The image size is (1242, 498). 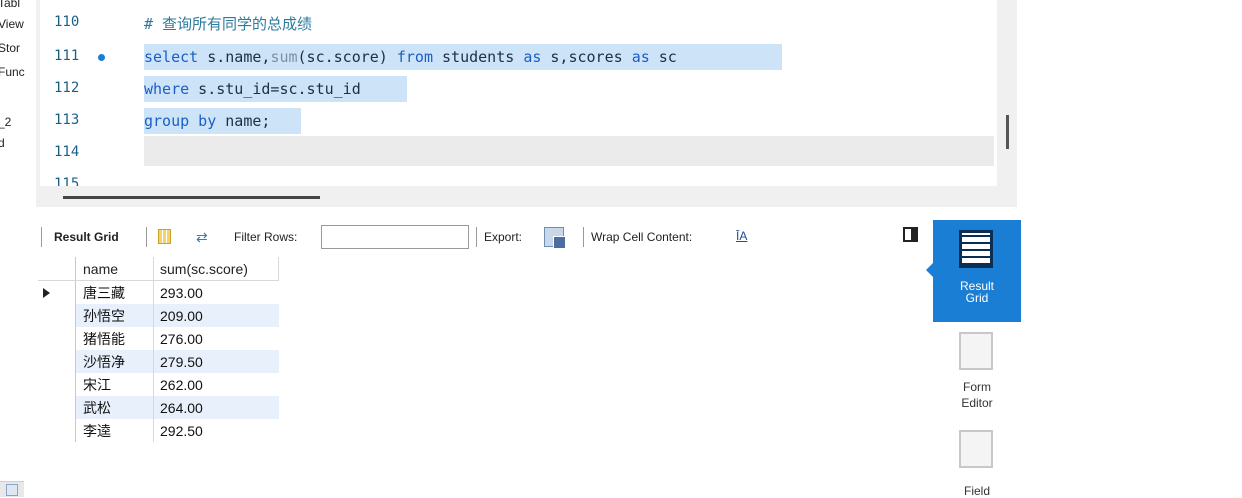 I want to click on result-grid-icon, so click(x=976, y=249).